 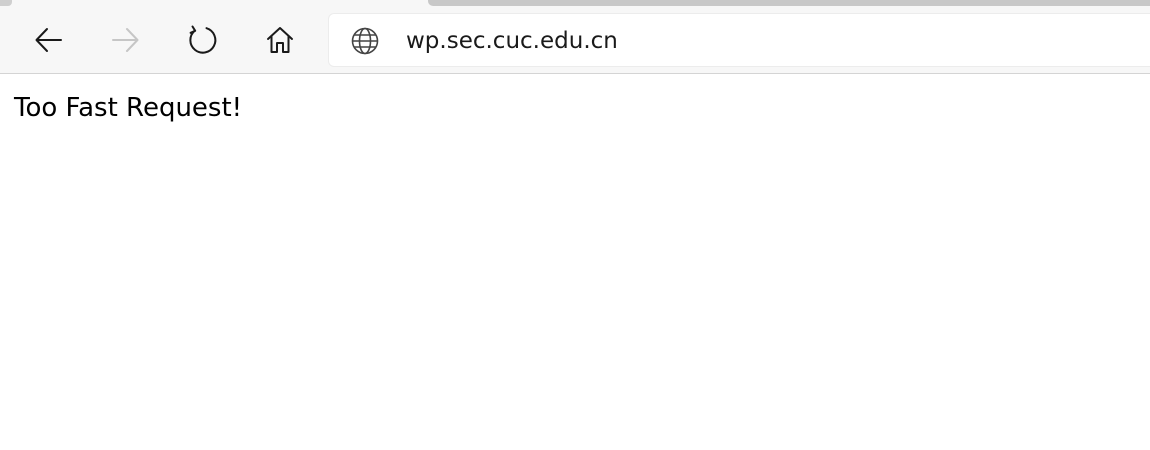 I want to click on refresh-icon, so click(x=203, y=39).